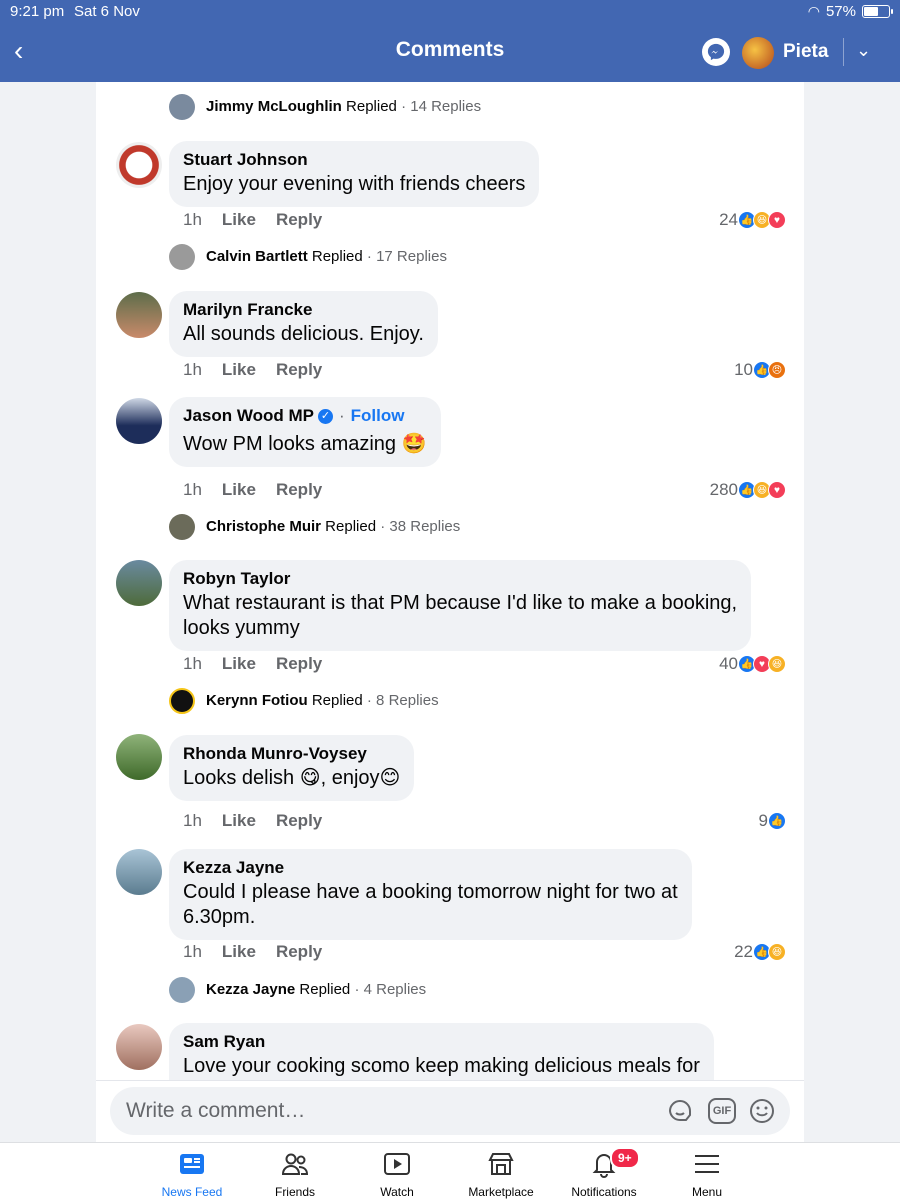 The width and height of the screenshot is (900, 1200). I want to click on reactions: 40 👍 ♥ 😆, so click(752, 664).